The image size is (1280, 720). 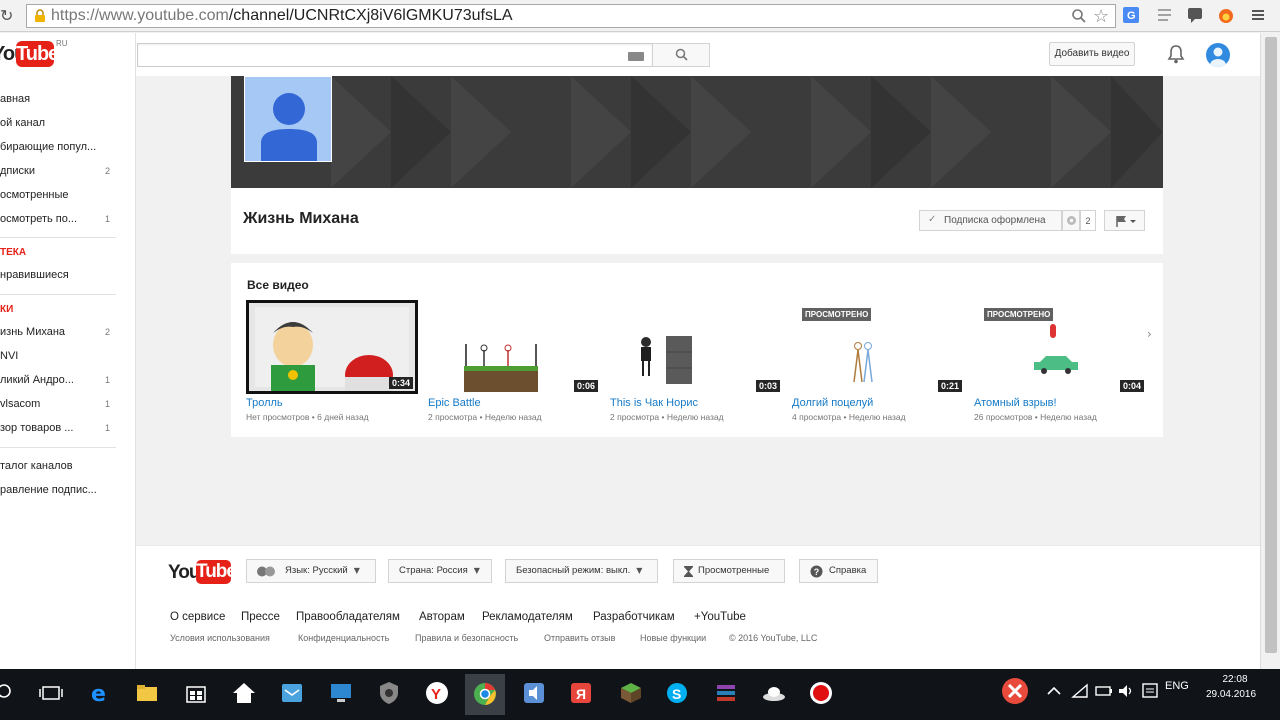 What do you see at coordinates (100, 693) in the screenshot?
I see `edge-browser-icon: e` at bounding box center [100, 693].